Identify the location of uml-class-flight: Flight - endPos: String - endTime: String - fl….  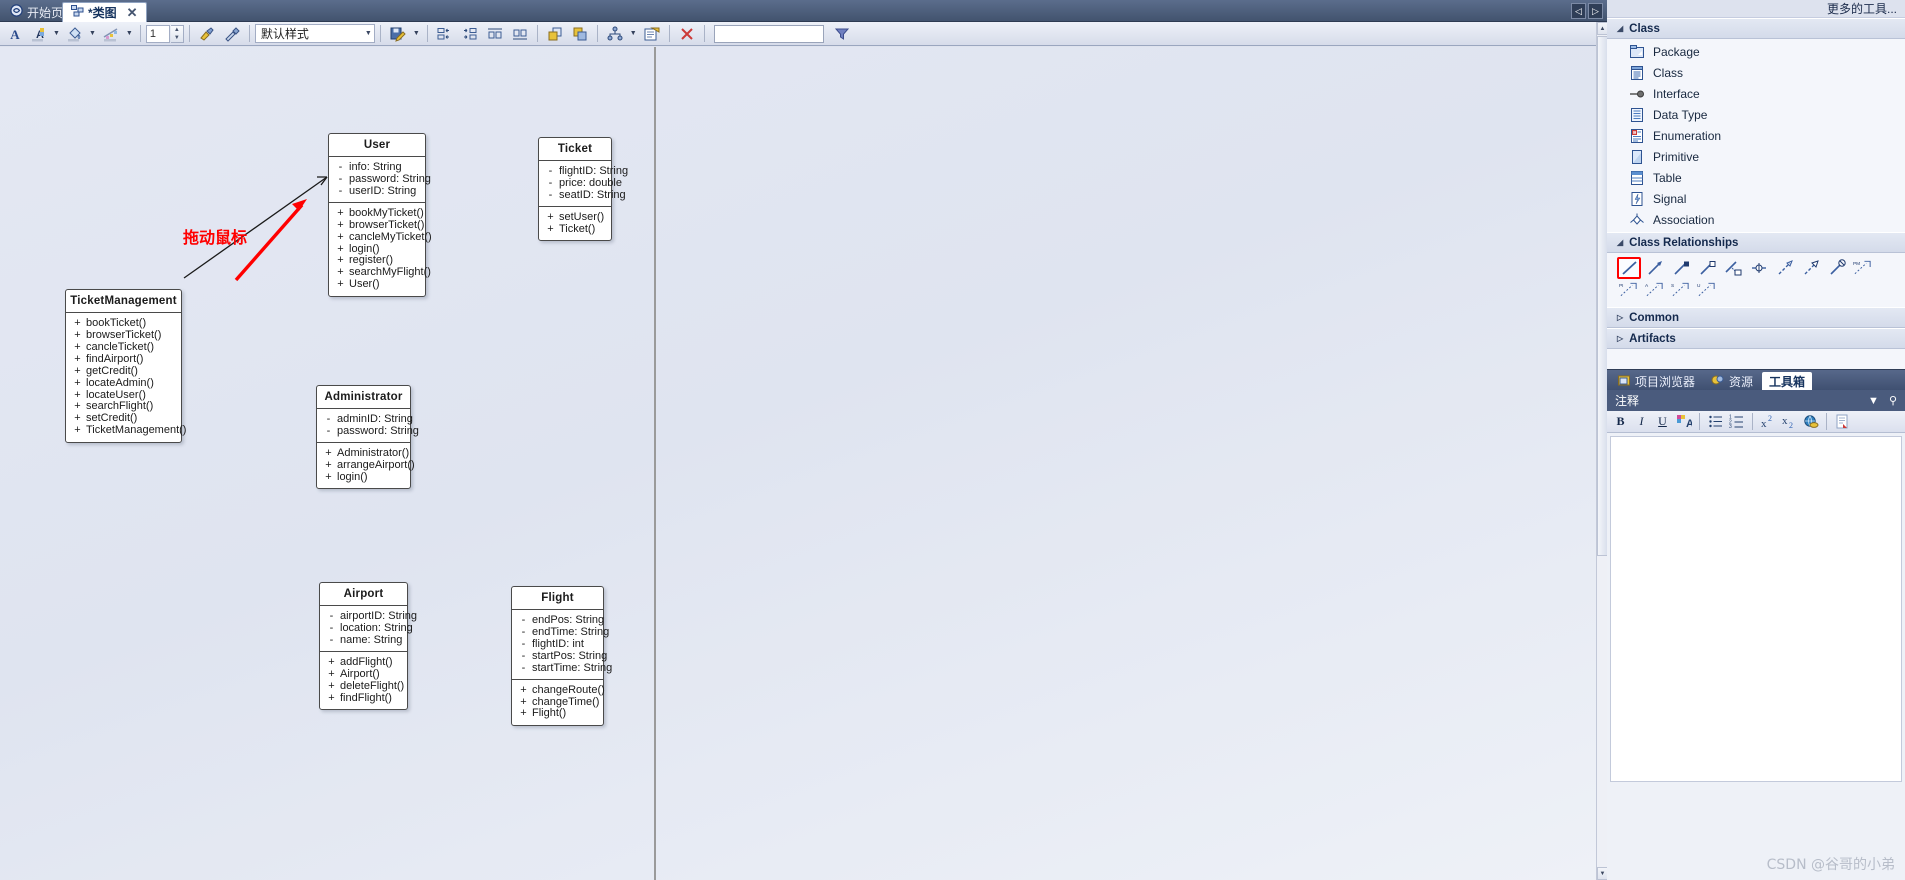
(562, 656).